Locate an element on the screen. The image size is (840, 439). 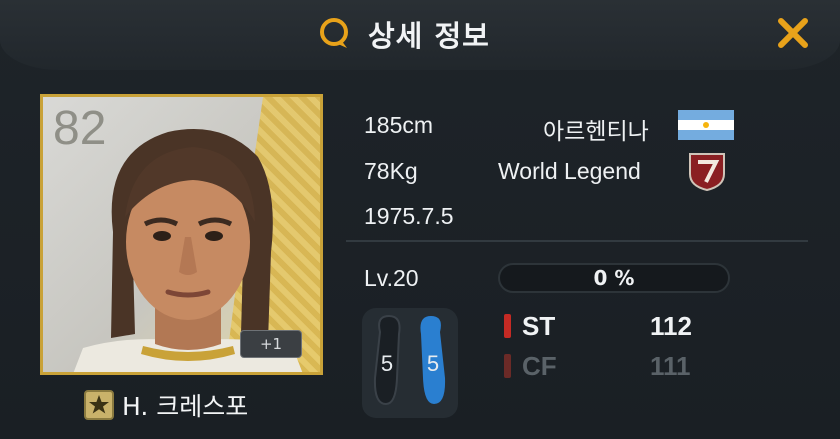
section-divider is located at coordinates (577, 241).